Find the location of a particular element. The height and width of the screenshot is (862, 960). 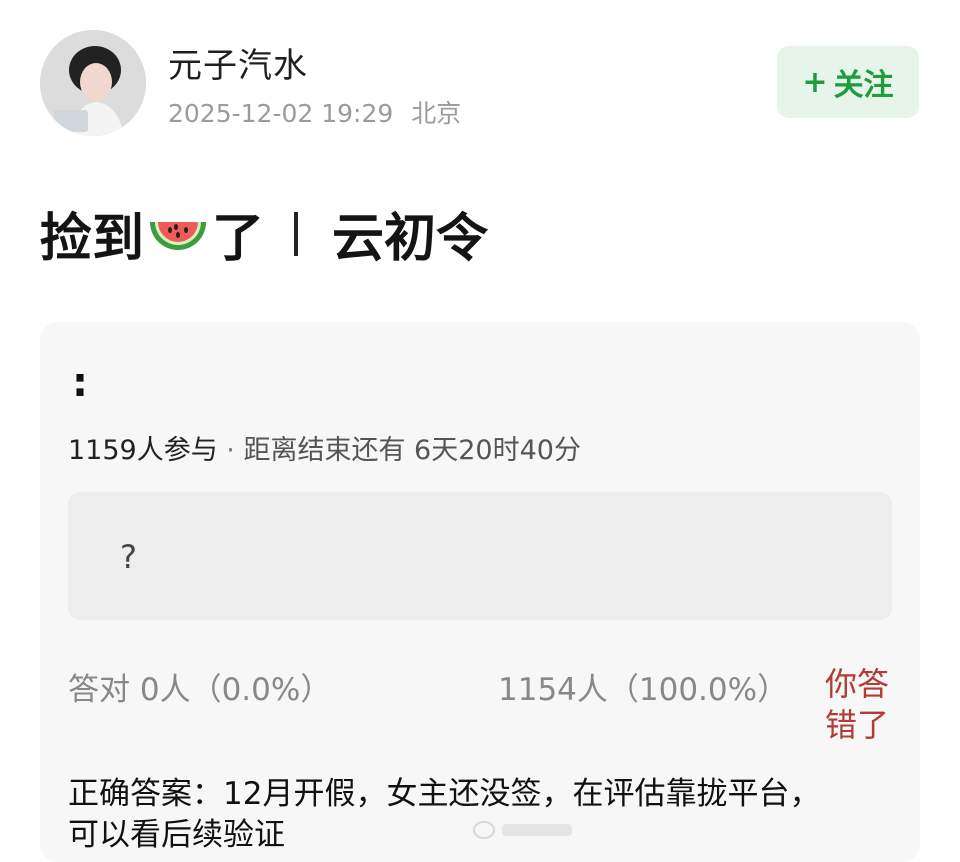

correct-answer: 正确答案：12月开假，女主还没签，在评估靠拢平台，可以看后续验证 is located at coordinates (444, 814).